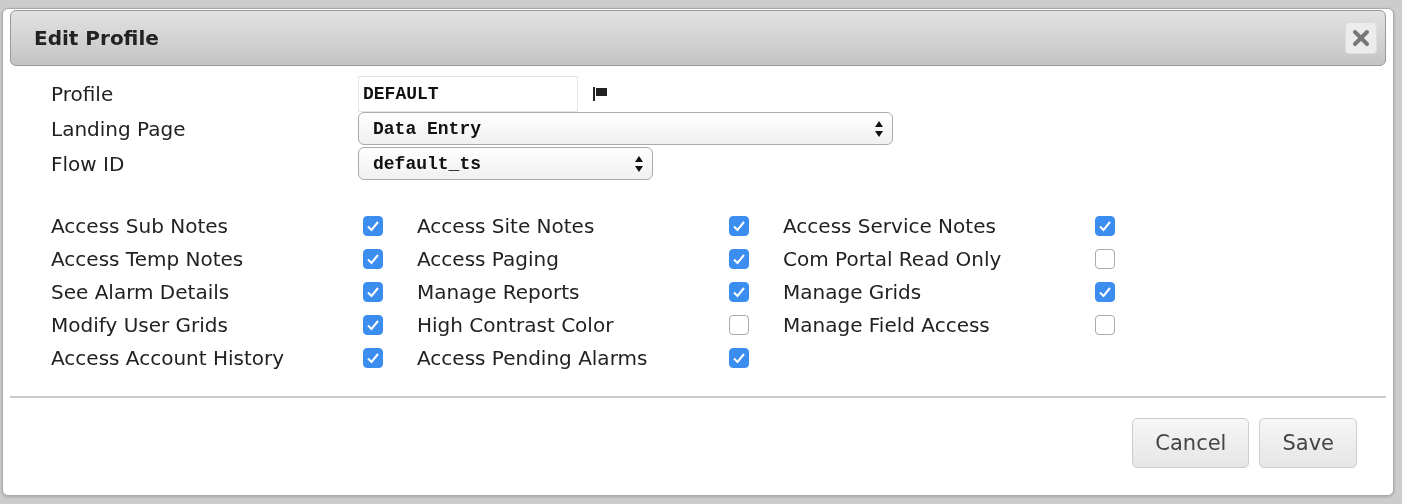 This screenshot has height=504, width=1402. What do you see at coordinates (1191, 443) in the screenshot?
I see `dialog-button: Cancel` at bounding box center [1191, 443].